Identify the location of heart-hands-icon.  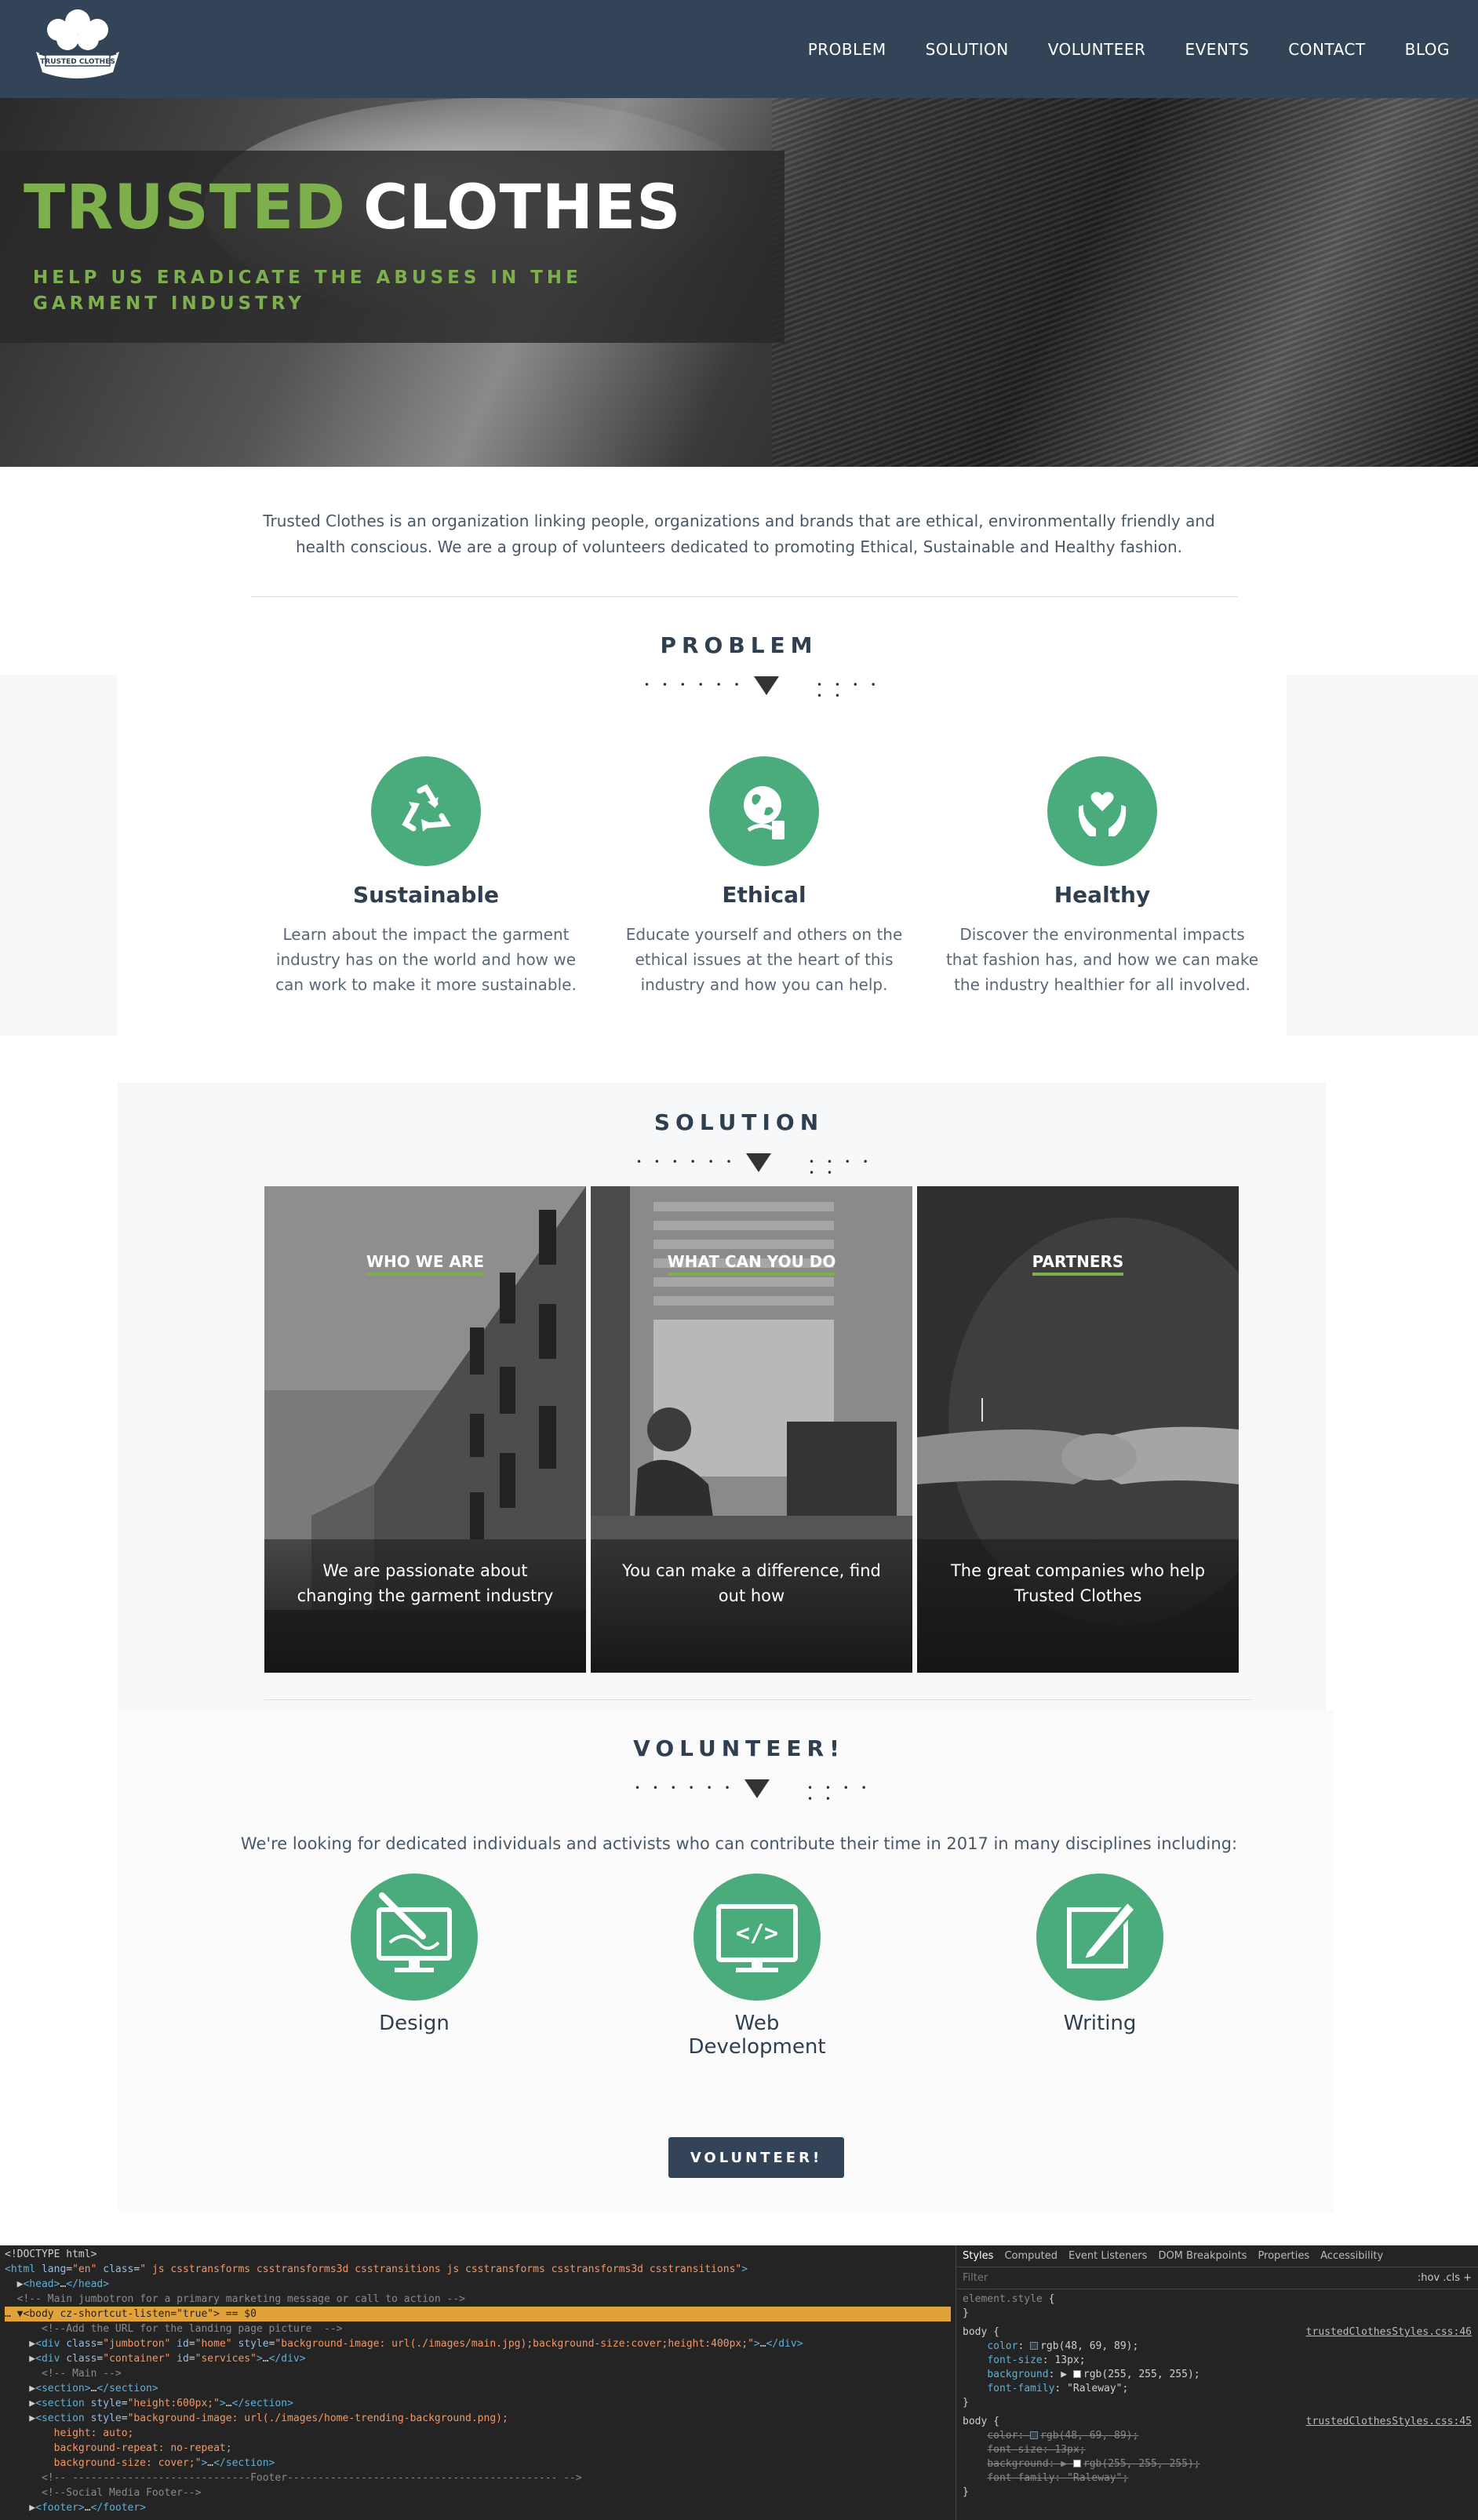
(1102, 811).